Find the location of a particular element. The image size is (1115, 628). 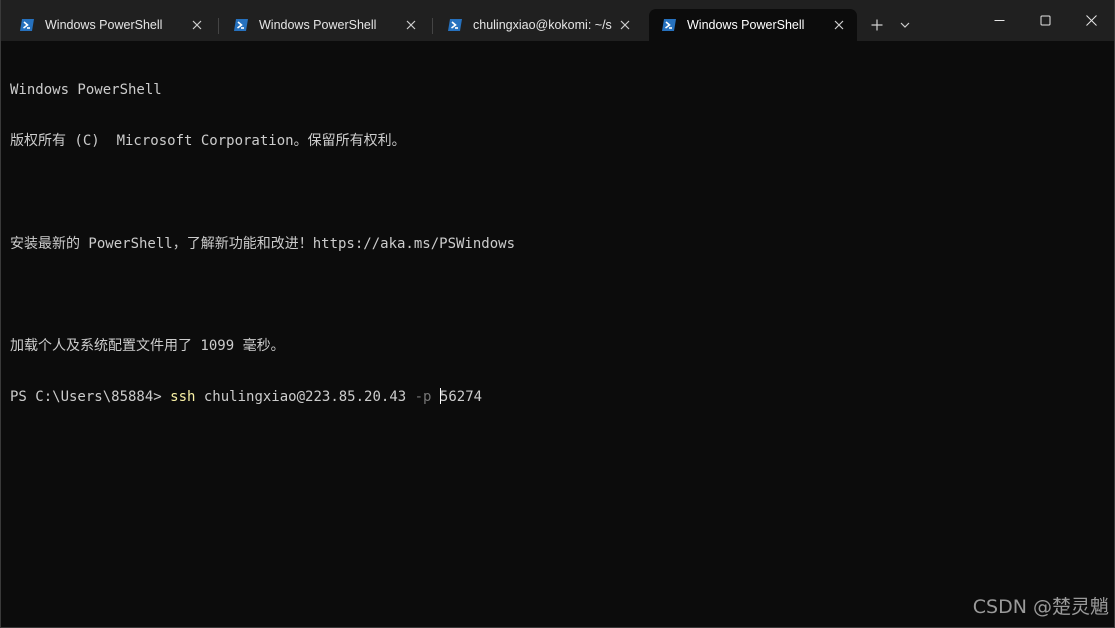

plus-icon is located at coordinates (877, 25).